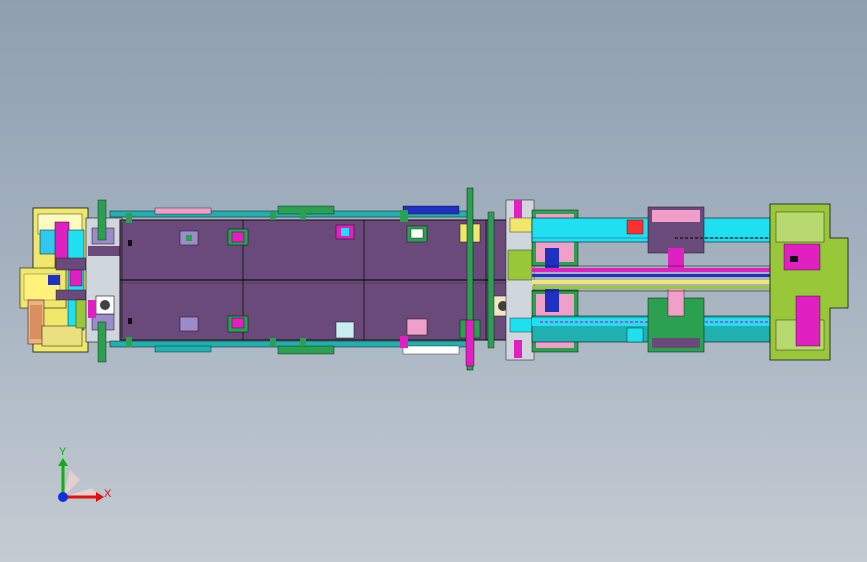 This screenshot has width=867, height=562. Describe the element at coordinates (85, 474) in the screenshot. I see `coordinate-triad: X Y` at that location.